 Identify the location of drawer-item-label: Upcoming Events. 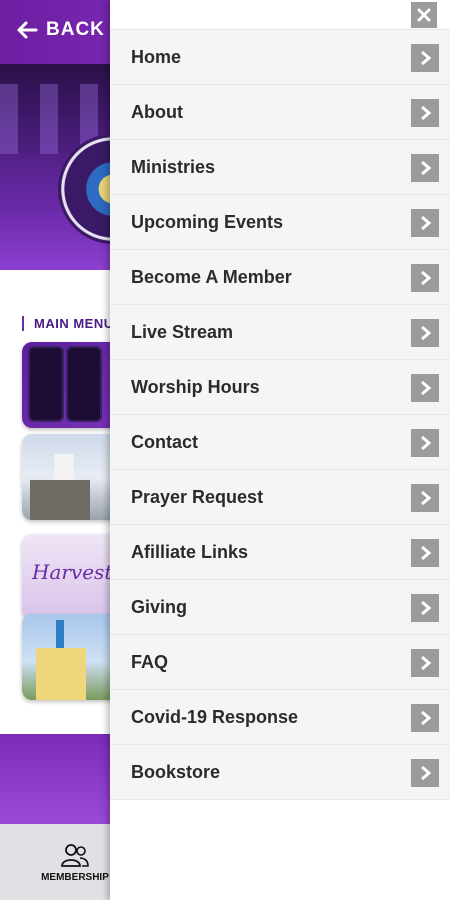
(207, 221).